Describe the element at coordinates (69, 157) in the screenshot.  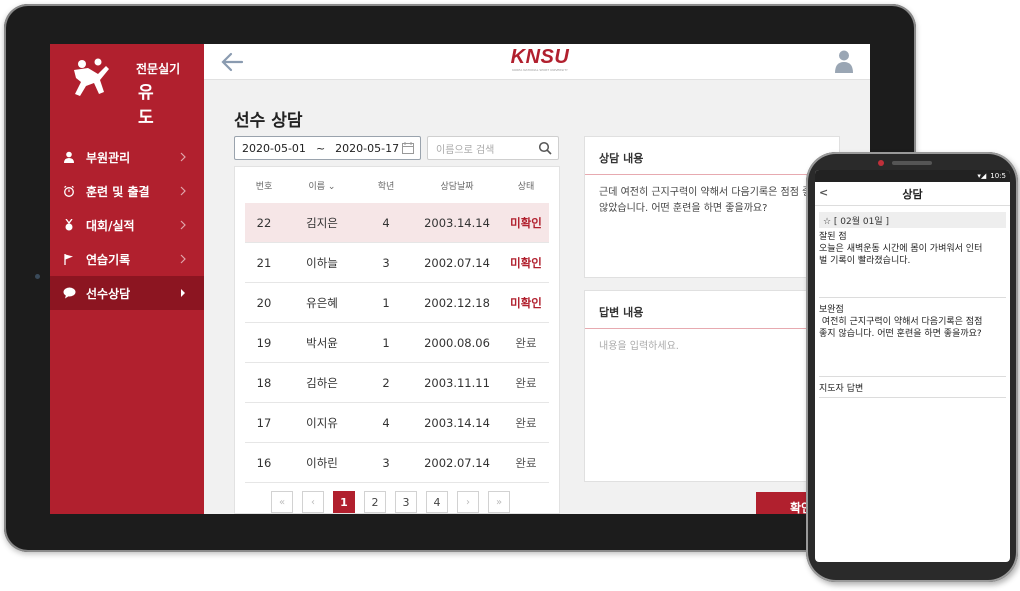
I see `person-icon` at that location.